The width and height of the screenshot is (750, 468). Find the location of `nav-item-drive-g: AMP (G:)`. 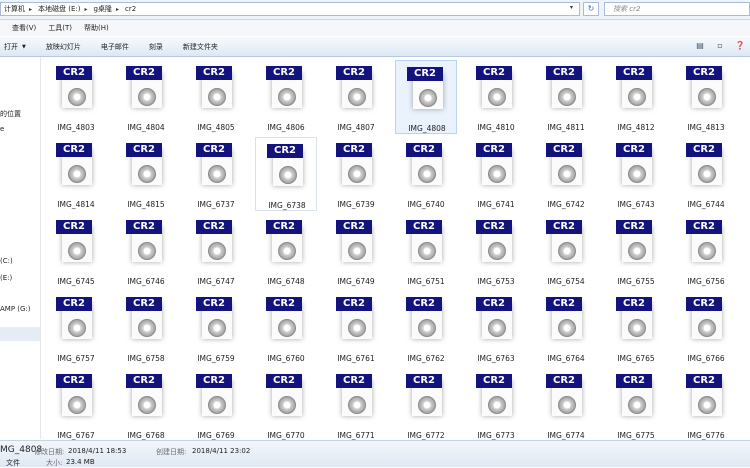

nav-item-drive-g: AMP (G:) is located at coordinates (15, 309).